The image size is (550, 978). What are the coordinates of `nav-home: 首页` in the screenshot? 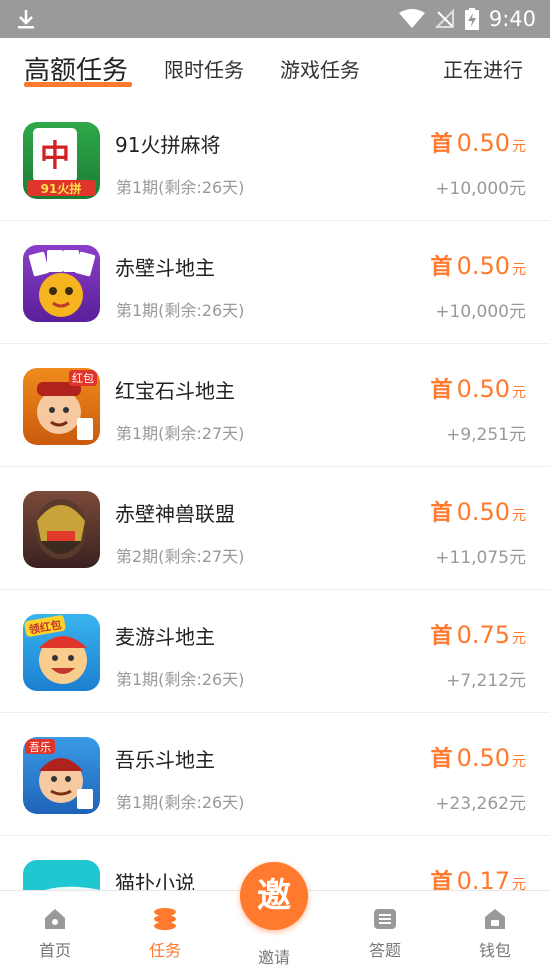 It's located at (55, 933).